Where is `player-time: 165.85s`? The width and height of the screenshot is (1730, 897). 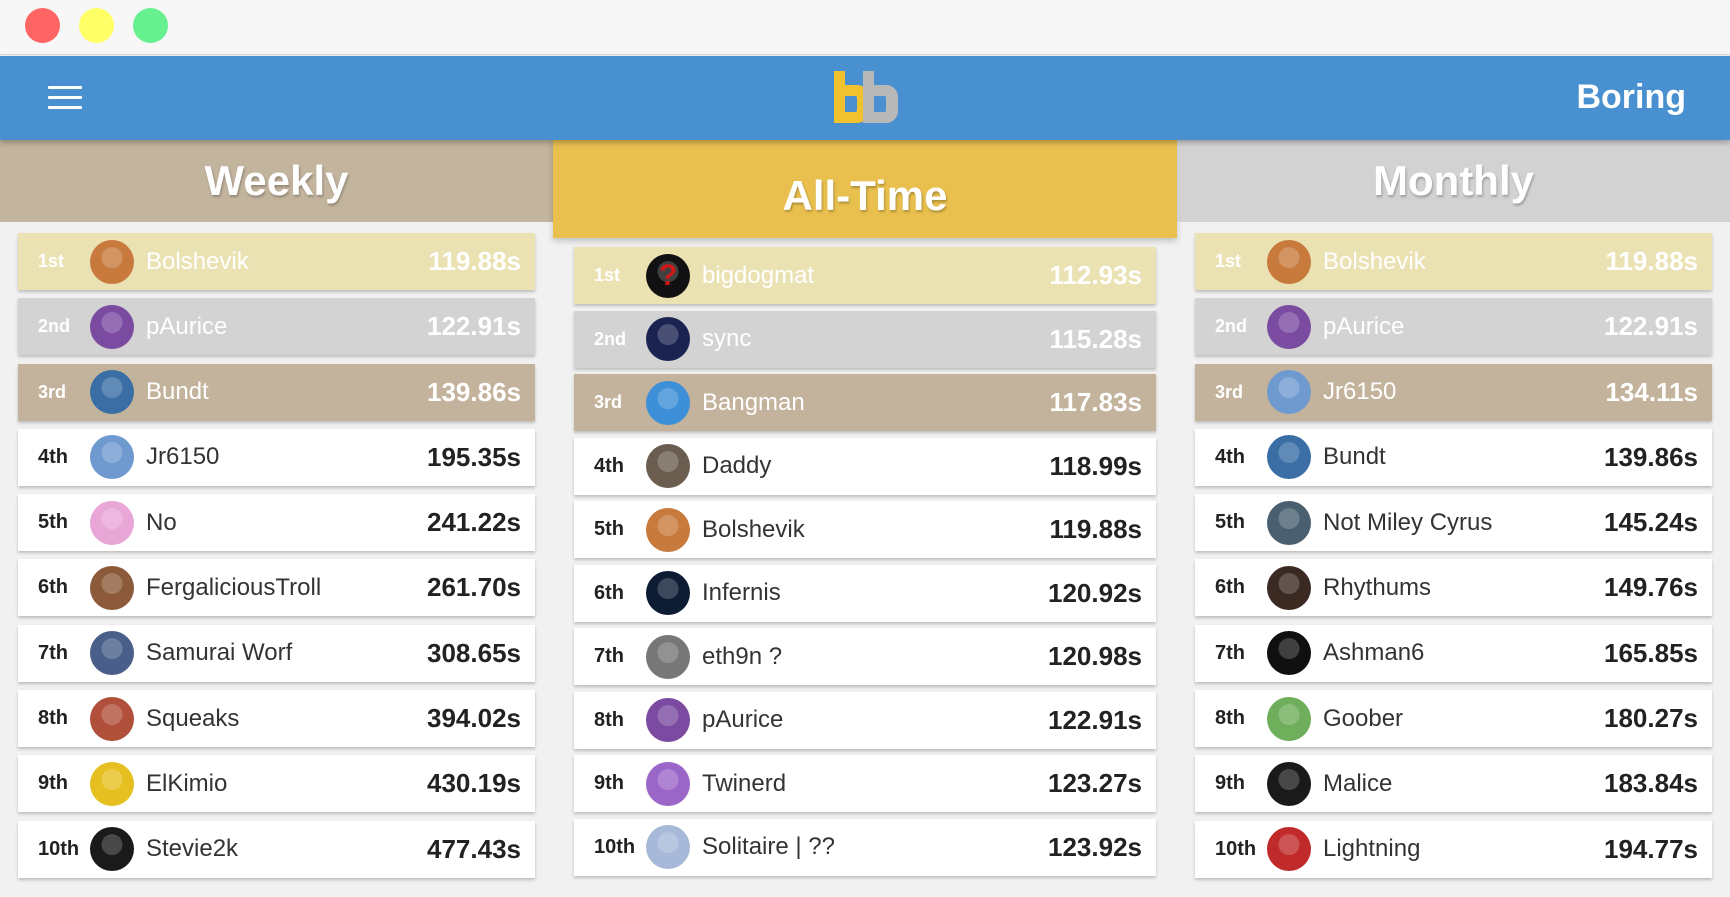 player-time: 165.85s is located at coordinates (1651, 652).